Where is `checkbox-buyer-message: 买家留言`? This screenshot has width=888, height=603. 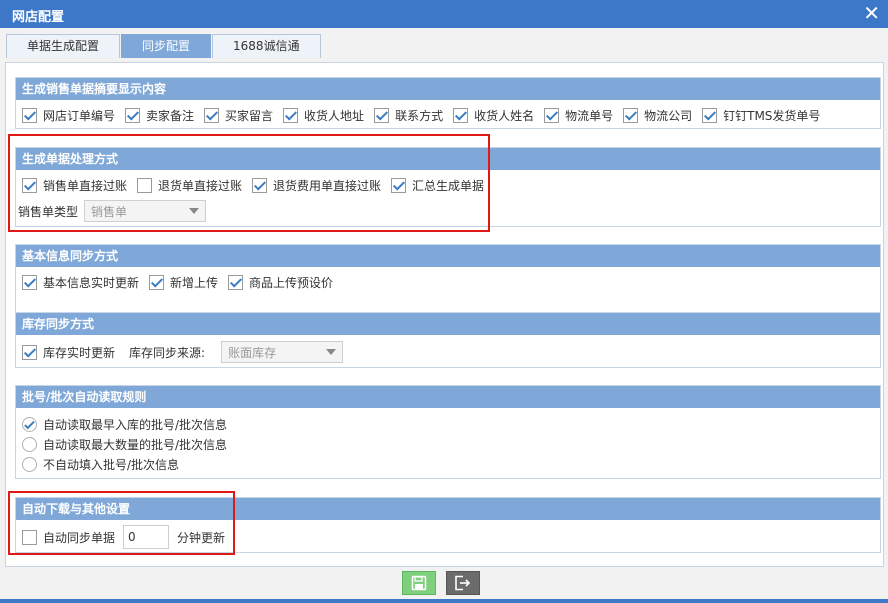 checkbox-buyer-message: 买家留言 is located at coordinates (238, 115).